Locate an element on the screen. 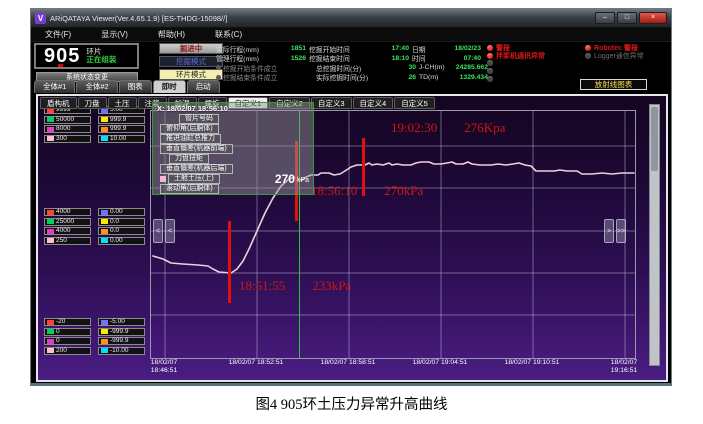  legend-scale-box: -5.00 is located at coordinates (121, 322).